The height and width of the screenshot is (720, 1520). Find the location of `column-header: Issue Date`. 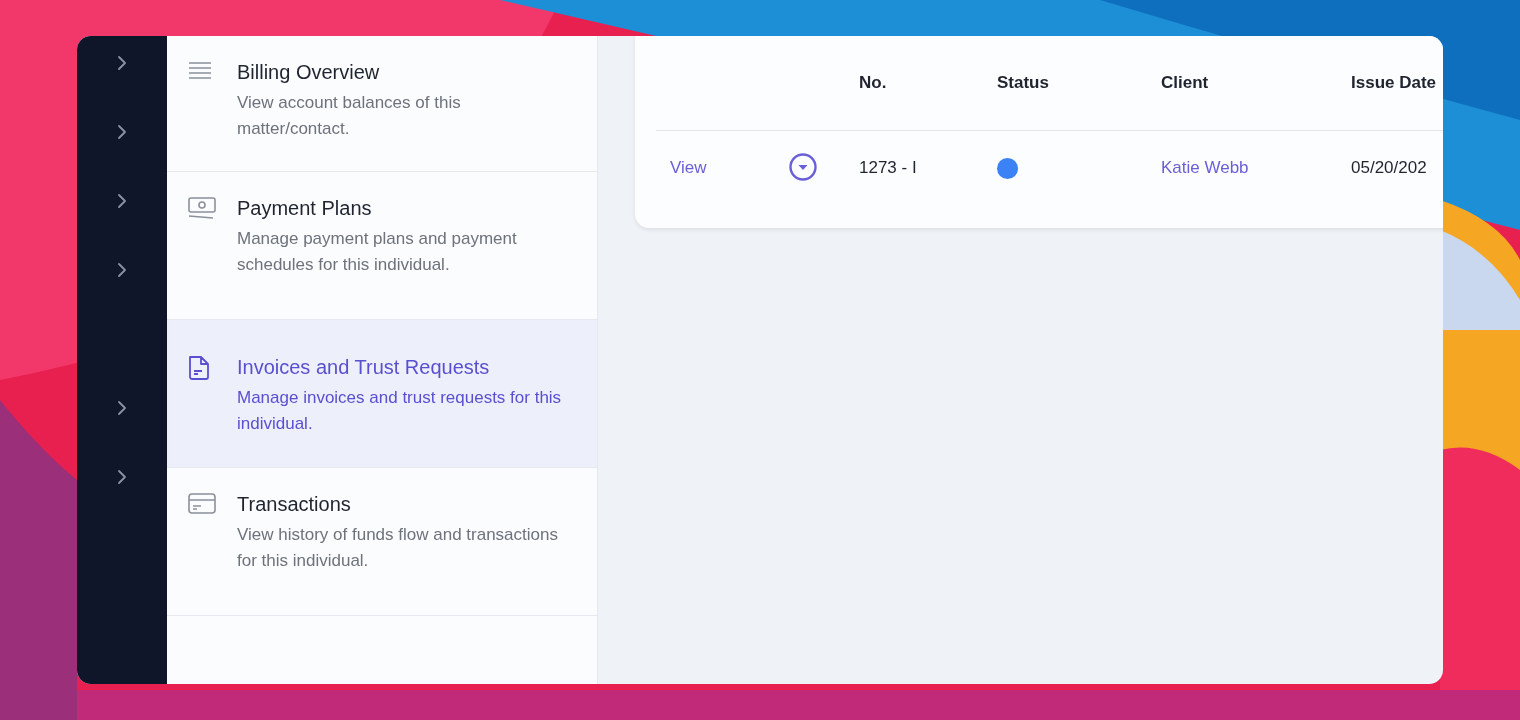

column-header: Issue Date is located at coordinates (1394, 82).